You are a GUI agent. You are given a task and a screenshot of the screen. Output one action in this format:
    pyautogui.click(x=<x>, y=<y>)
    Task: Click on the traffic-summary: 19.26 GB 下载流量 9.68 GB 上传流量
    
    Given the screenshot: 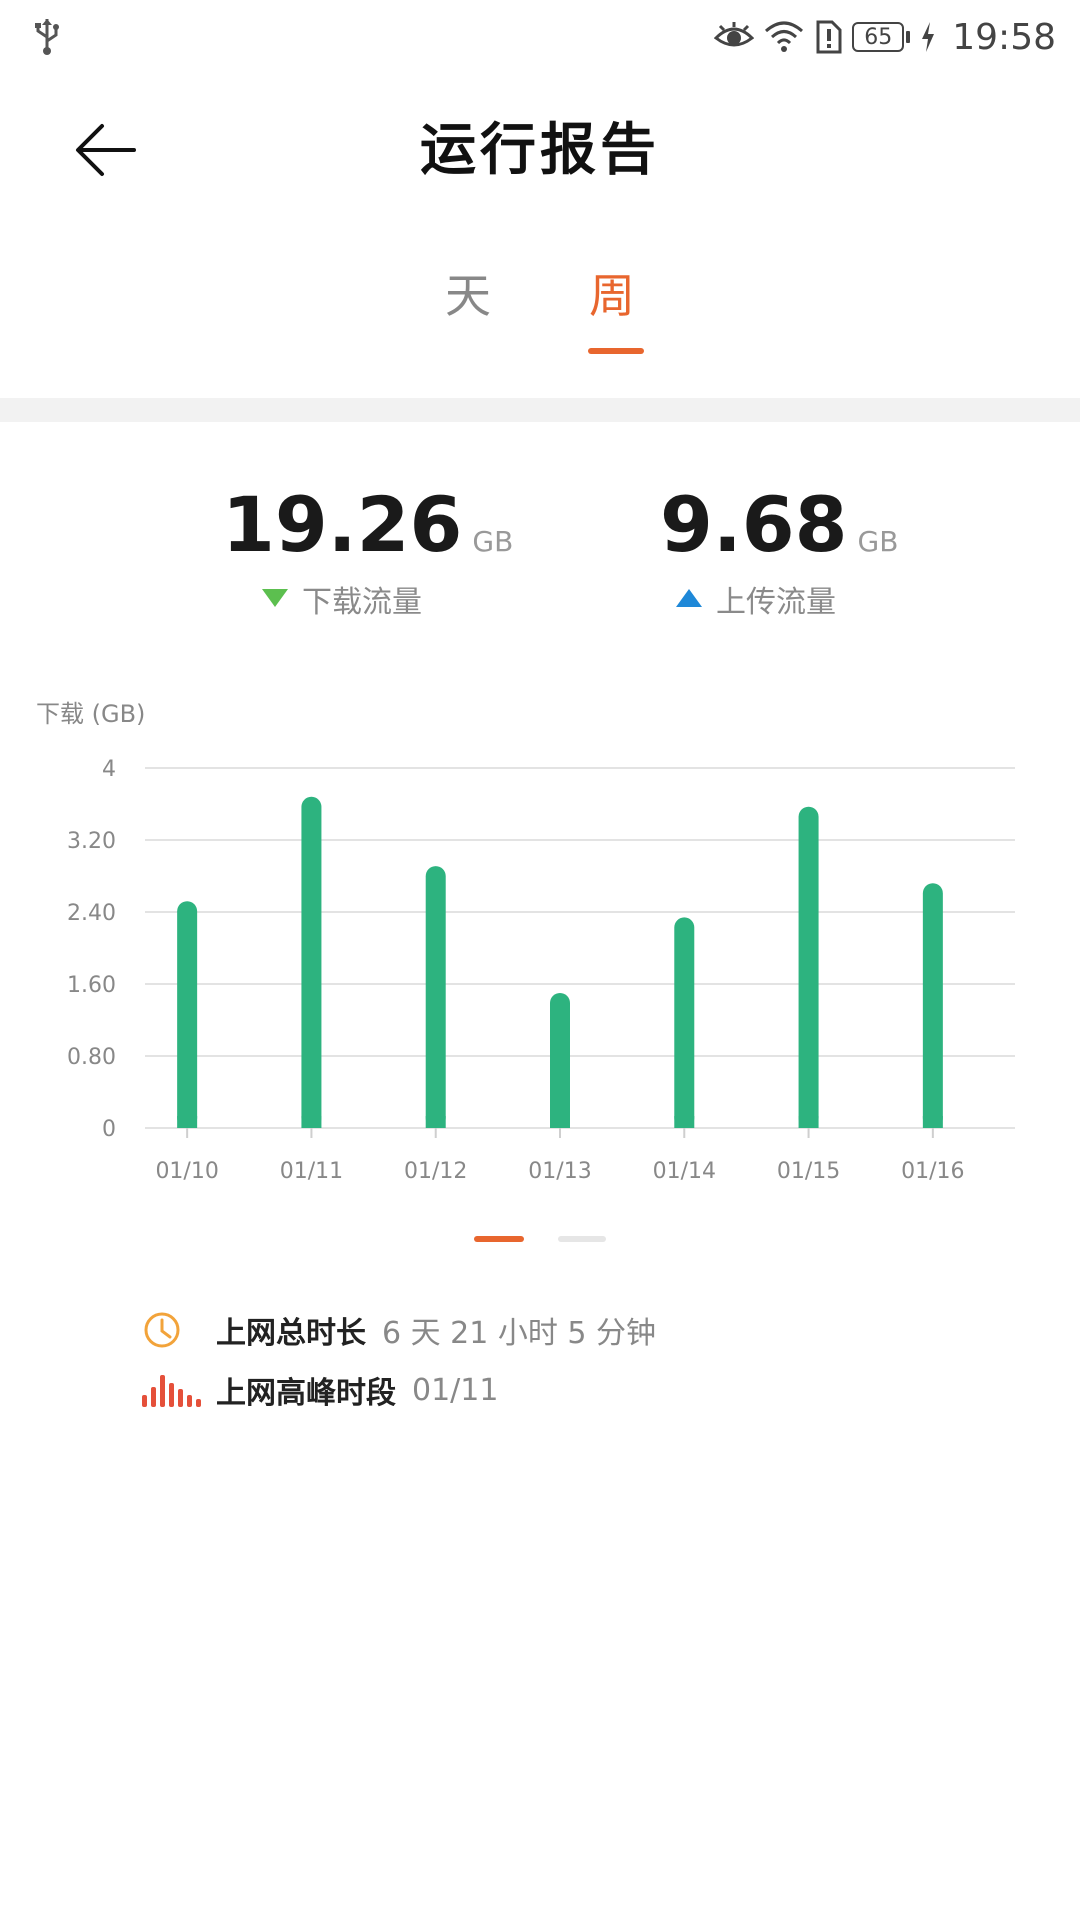 What is the action you would take?
    pyautogui.click(x=540, y=560)
    